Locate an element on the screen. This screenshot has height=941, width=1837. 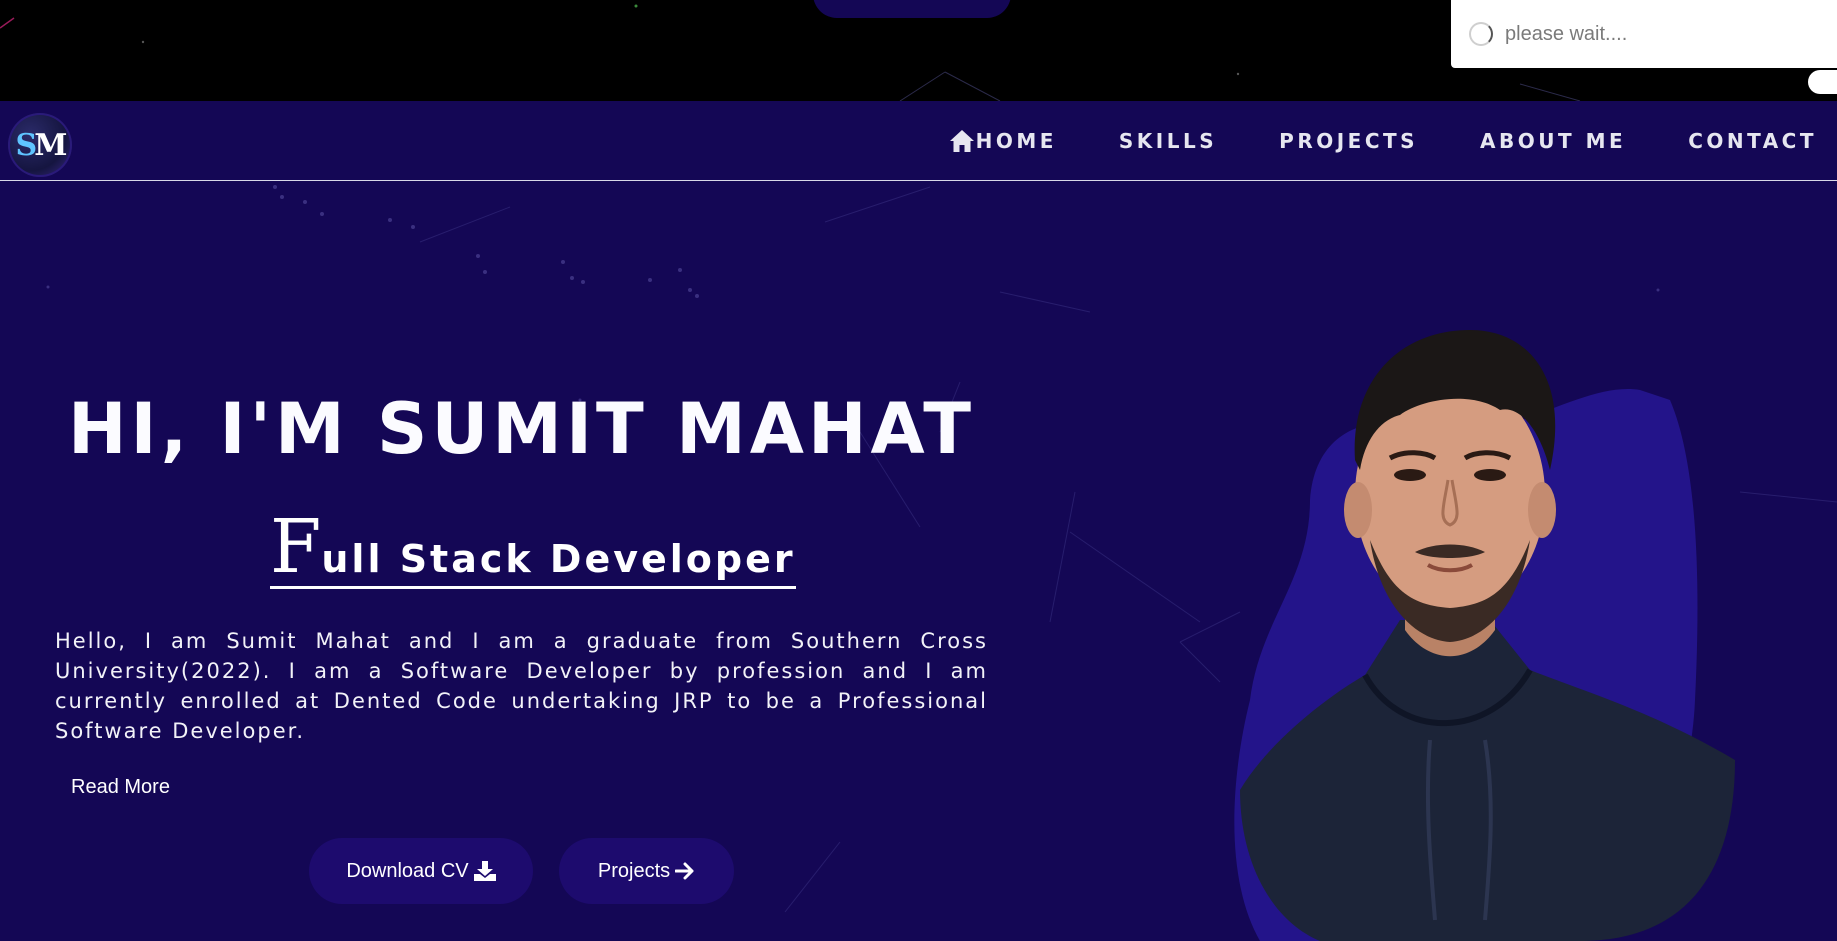
nav-home-label: HOME is located at coordinates (1016, 141).